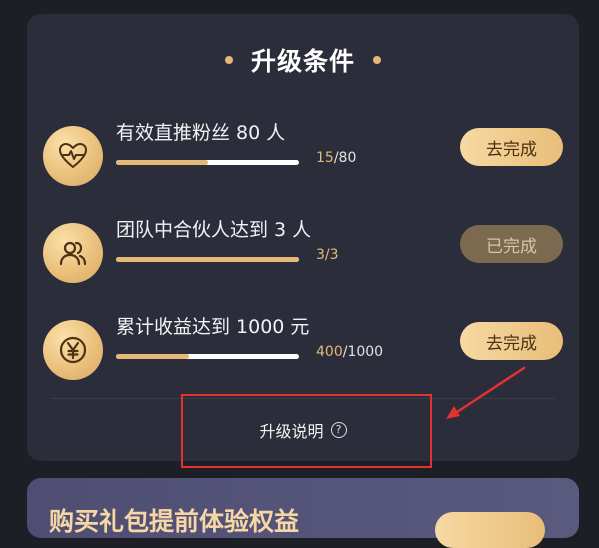 This screenshot has height=548, width=599. Describe the element at coordinates (214, 230) in the screenshot. I see `condition-label: 团队中合伙人达到 3 人` at that location.